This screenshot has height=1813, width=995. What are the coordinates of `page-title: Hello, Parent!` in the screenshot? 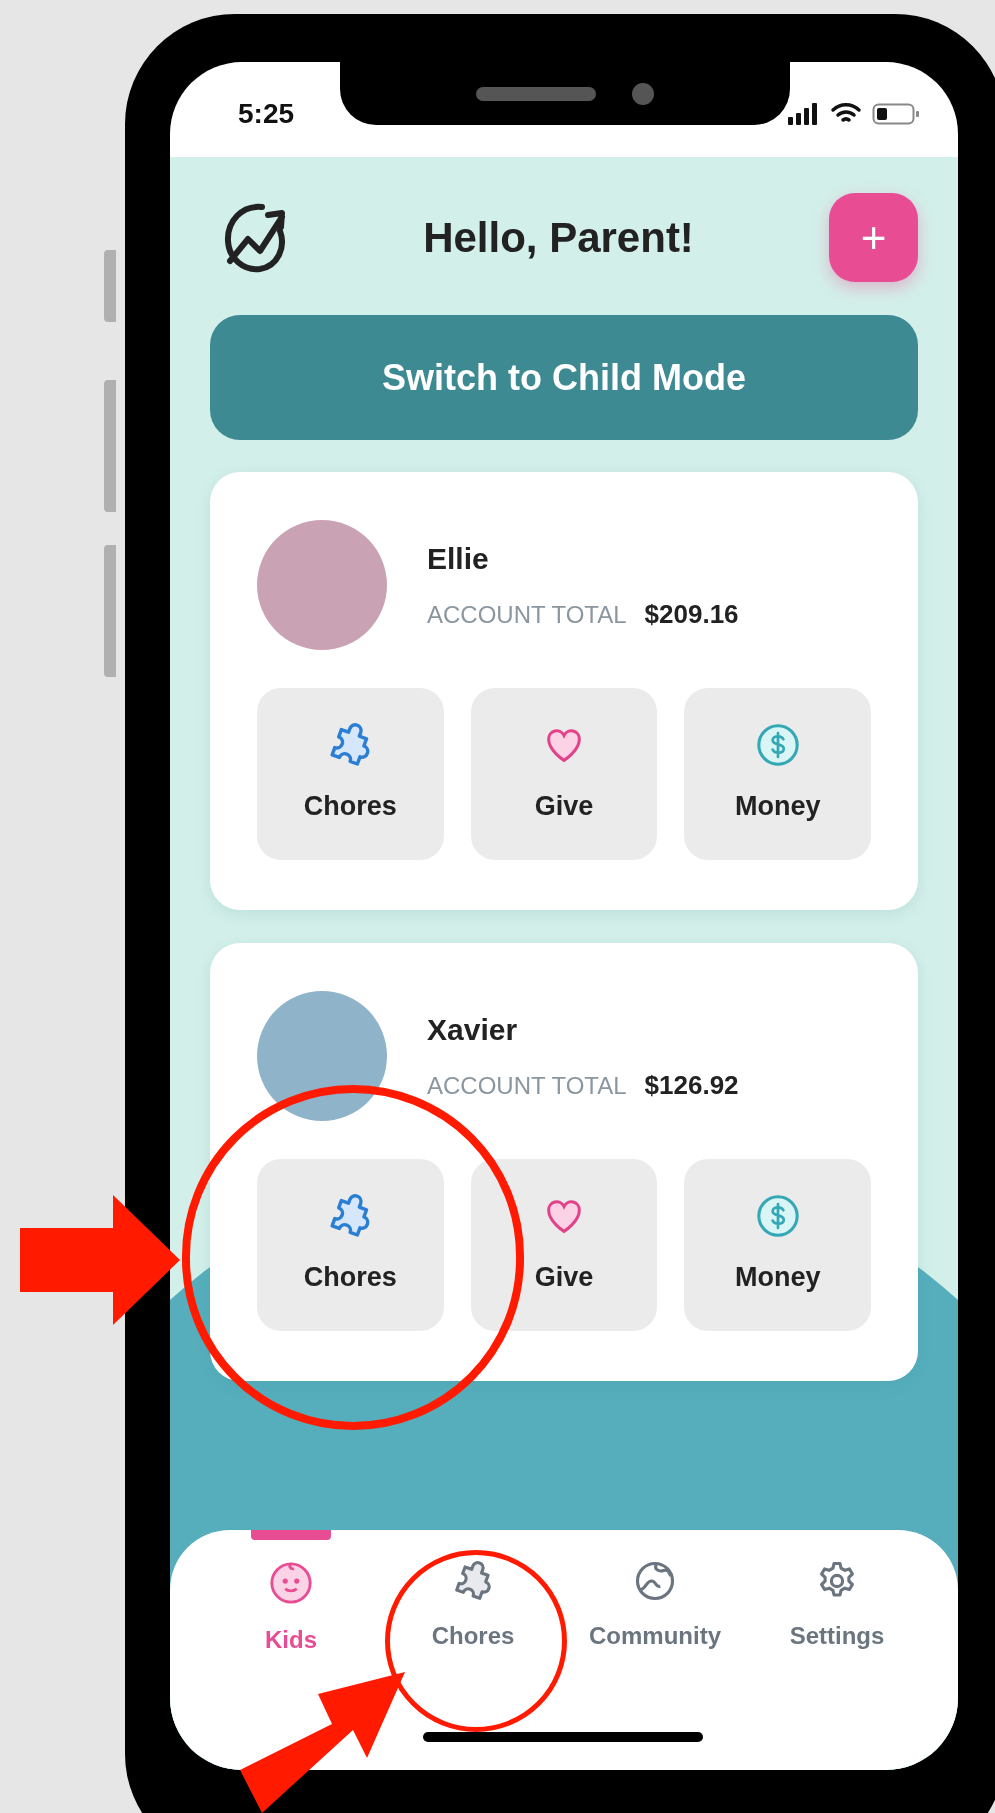 It's located at (558, 238).